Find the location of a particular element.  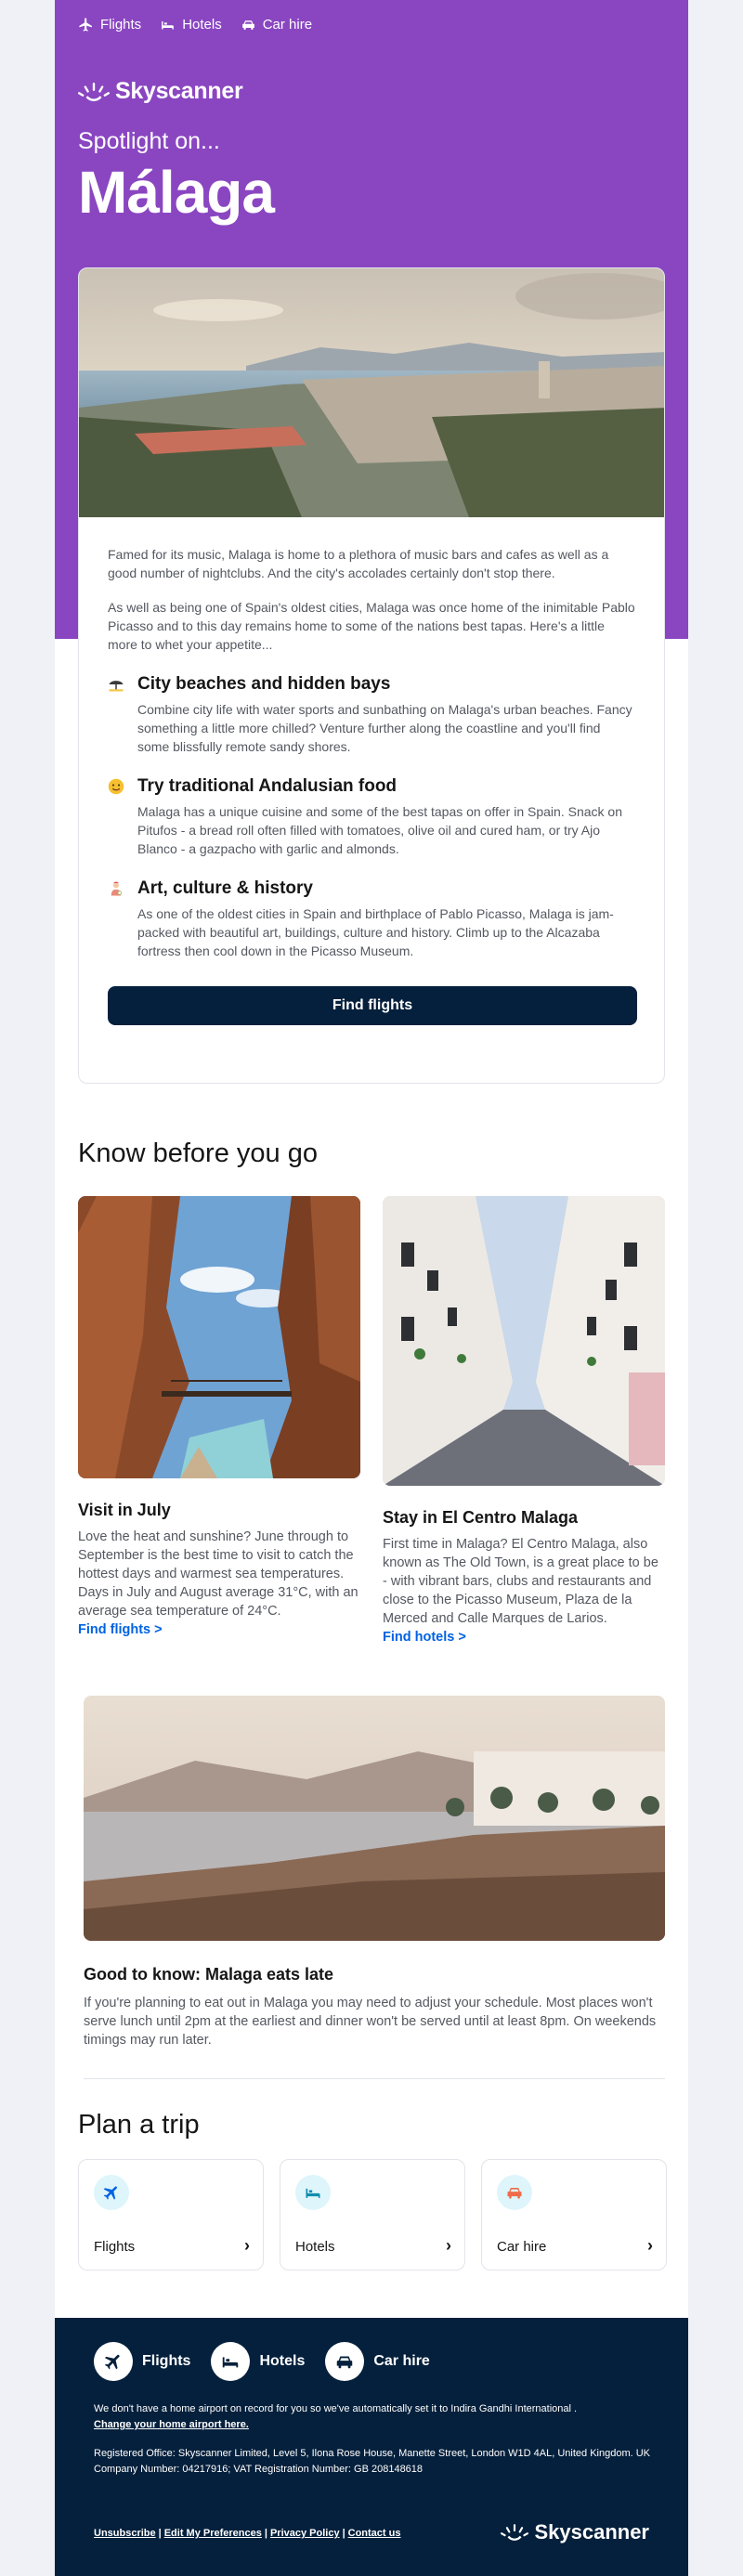

footer-nav-car-hire: Car hire is located at coordinates (377, 2361).